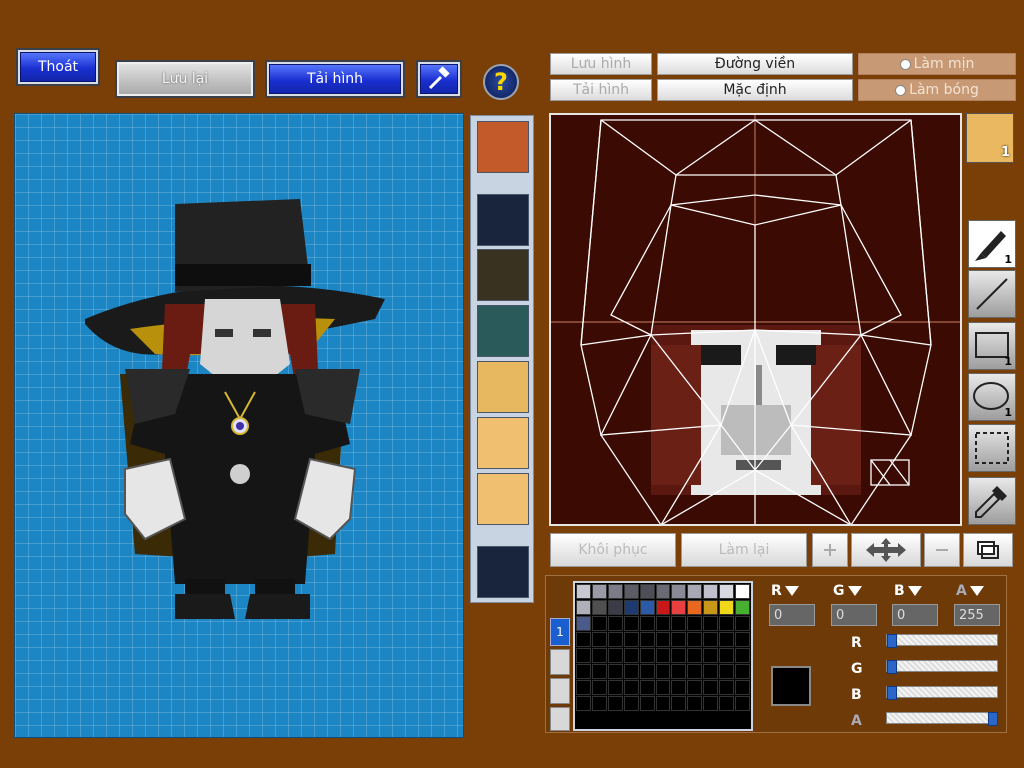 This screenshot has width=1024, height=768. I want to click on channel-g-input: 0, so click(854, 615).